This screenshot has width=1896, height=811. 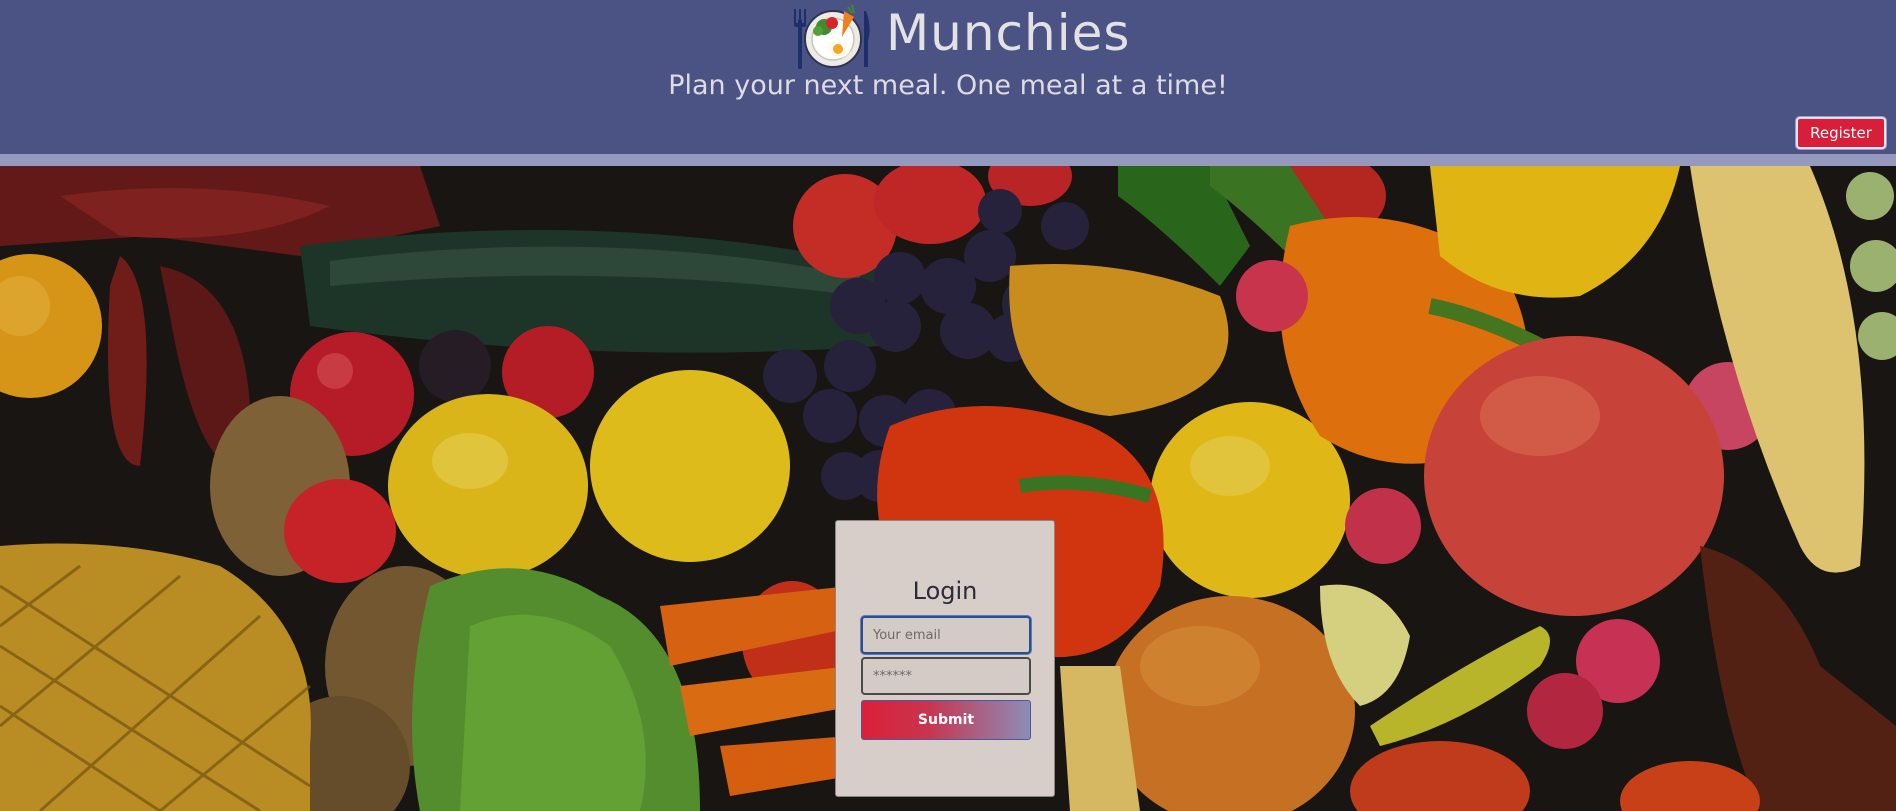 I want to click on password-field, so click(x=946, y=676).